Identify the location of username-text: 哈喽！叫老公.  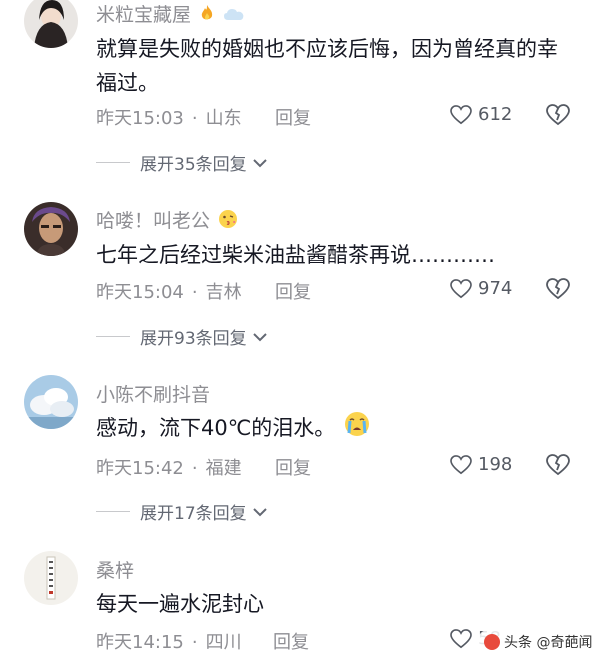
(153, 221).